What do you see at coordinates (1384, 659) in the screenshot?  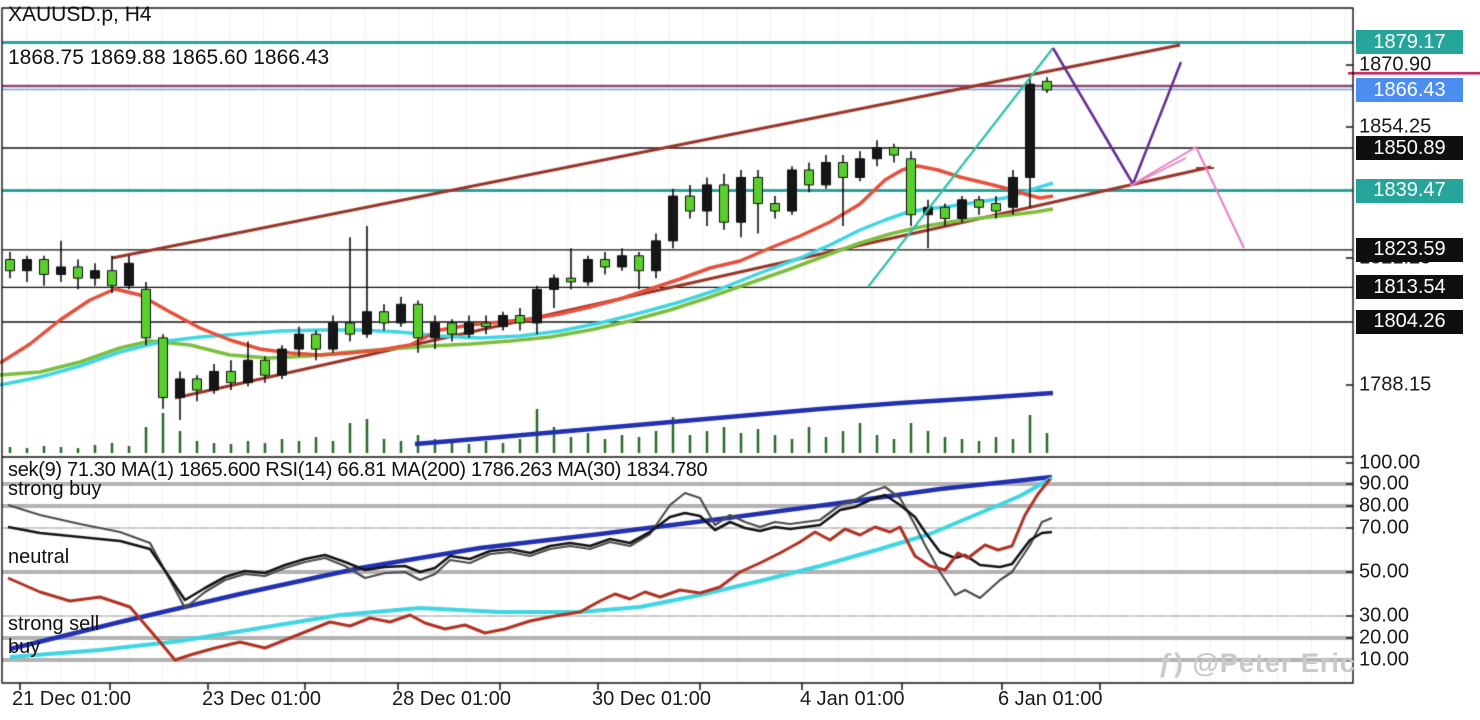 I see `price-scale-label: 10.00` at bounding box center [1384, 659].